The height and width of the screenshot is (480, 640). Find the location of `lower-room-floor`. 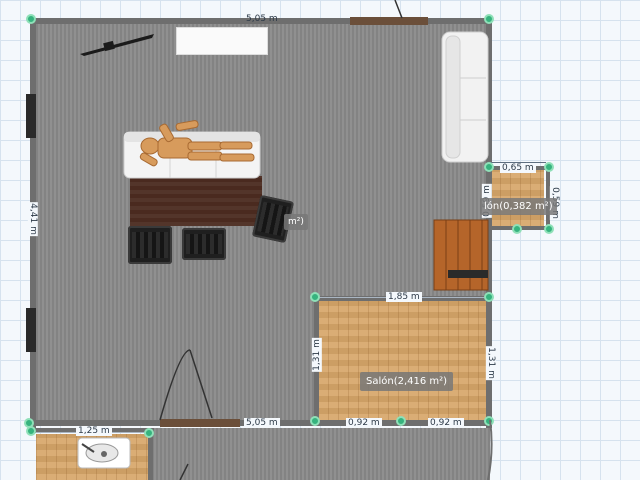

lower-room-floor is located at coordinates (320, 454).